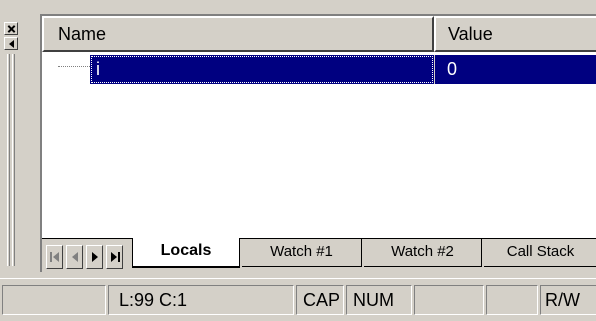  Describe the element at coordinates (540, 253) in the screenshot. I see `tab-call-stack: Call Stack` at that location.